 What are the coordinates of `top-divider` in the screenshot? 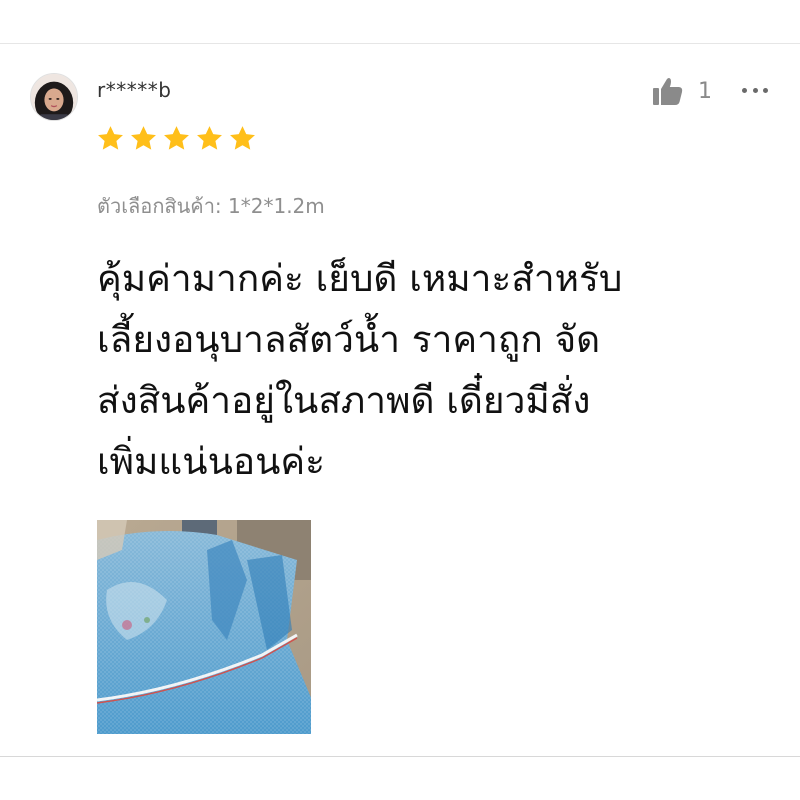 It's located at (400, 43).